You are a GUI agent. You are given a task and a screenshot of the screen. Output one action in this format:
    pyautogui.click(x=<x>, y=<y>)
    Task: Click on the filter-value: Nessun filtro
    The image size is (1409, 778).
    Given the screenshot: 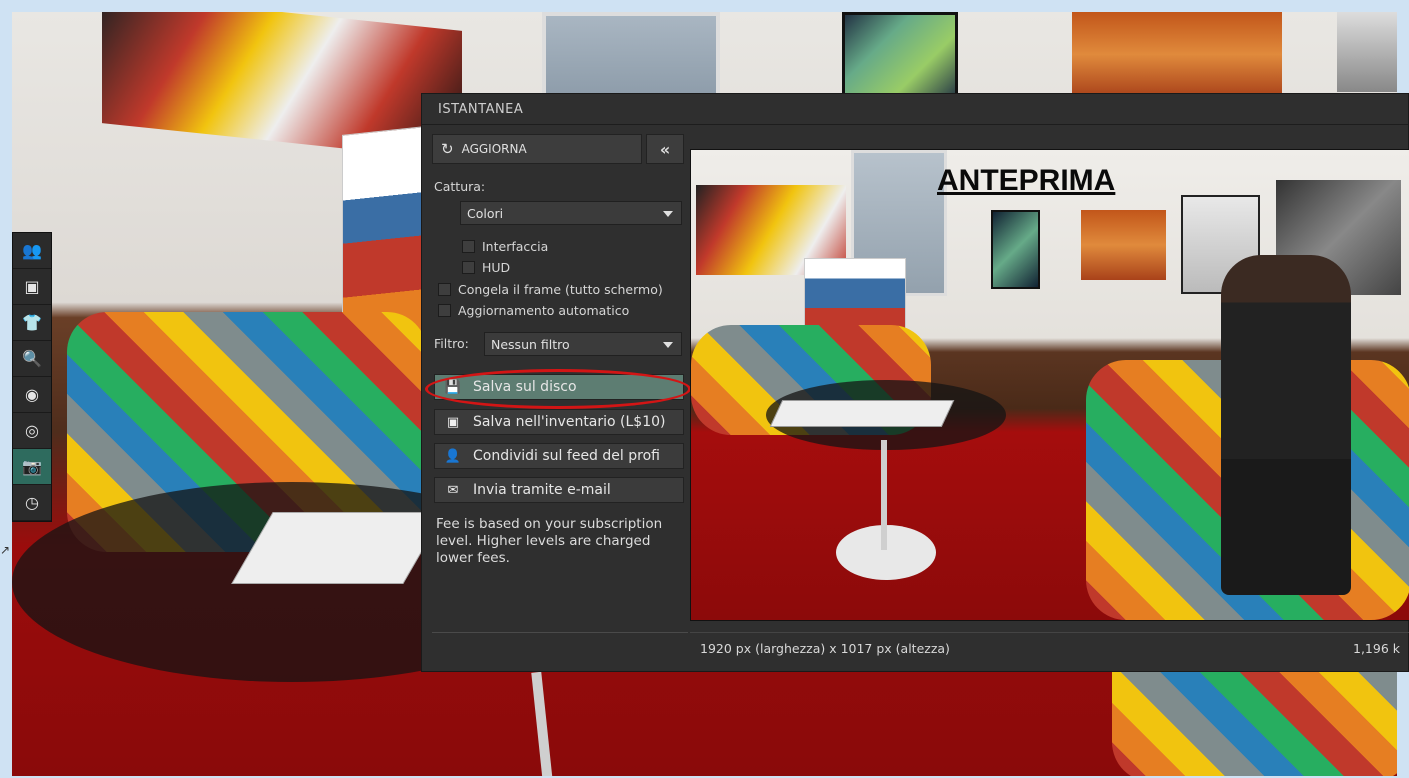 What is the action you would take?
    pyautogui.click(x=530, y=344)
    